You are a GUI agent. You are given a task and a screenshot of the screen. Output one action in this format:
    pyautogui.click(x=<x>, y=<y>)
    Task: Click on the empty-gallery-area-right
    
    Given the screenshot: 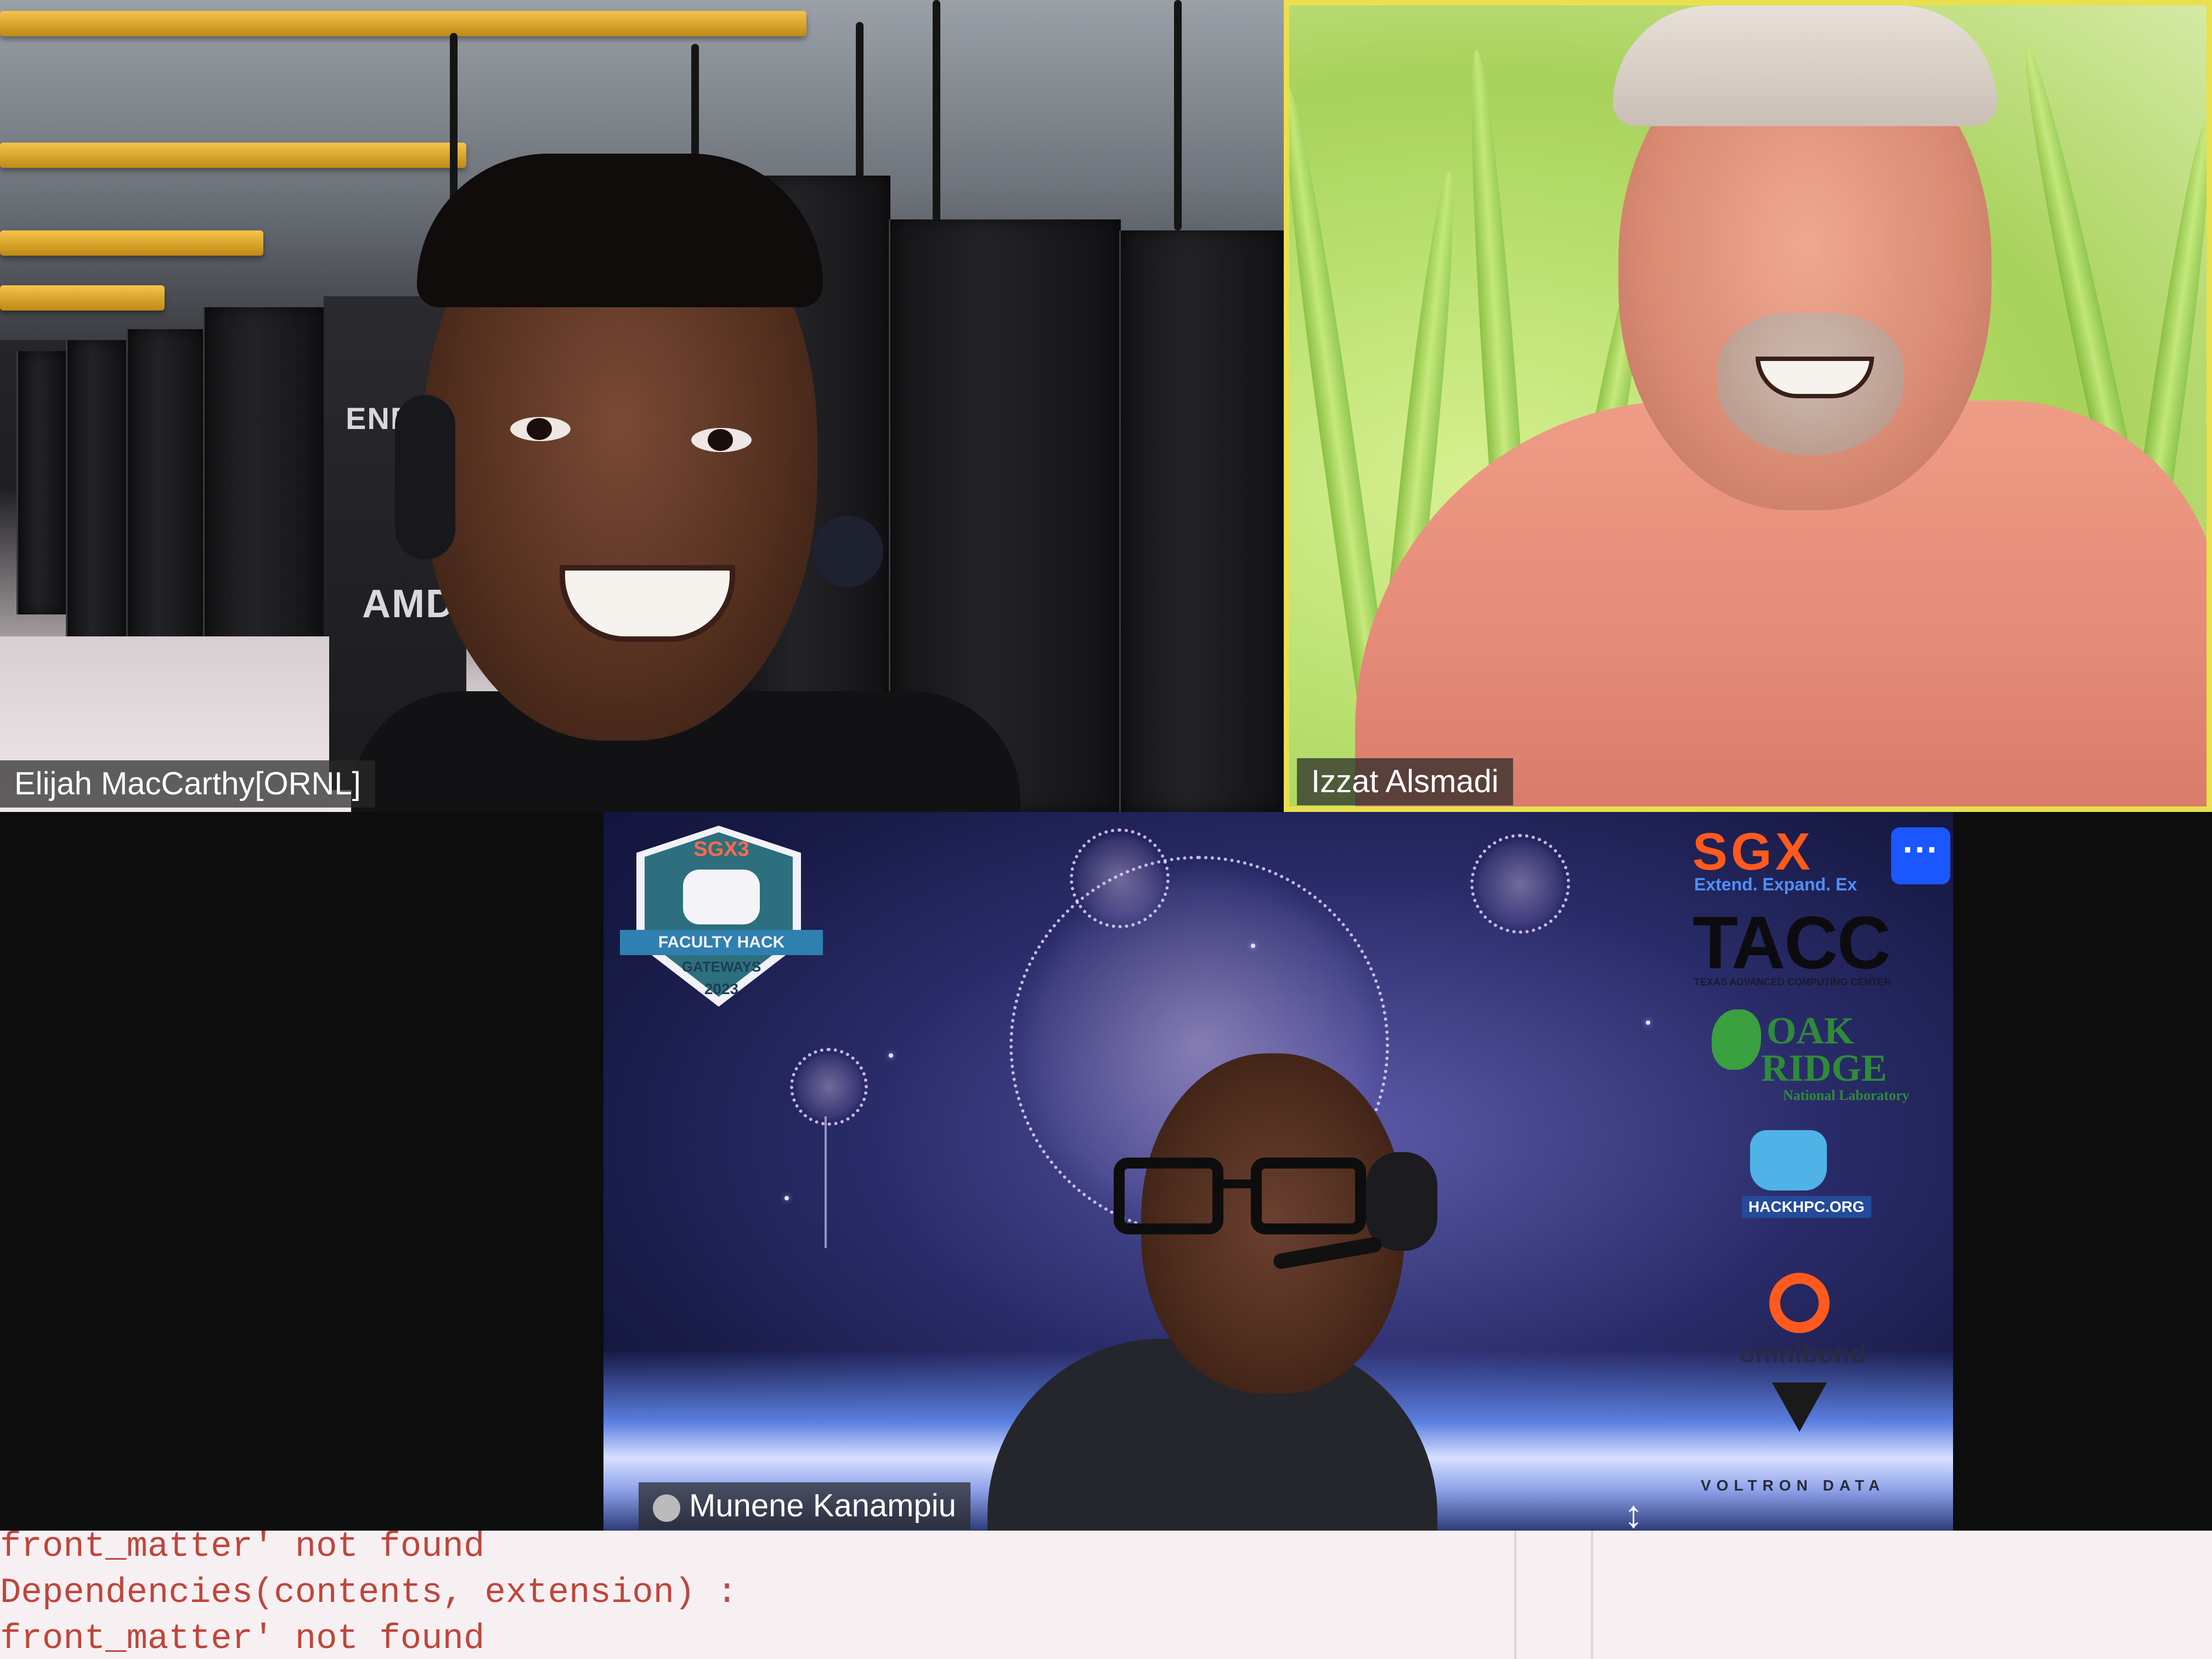 What is the action you would take?
    pyautogui.click(x=2083, y=1171)
    